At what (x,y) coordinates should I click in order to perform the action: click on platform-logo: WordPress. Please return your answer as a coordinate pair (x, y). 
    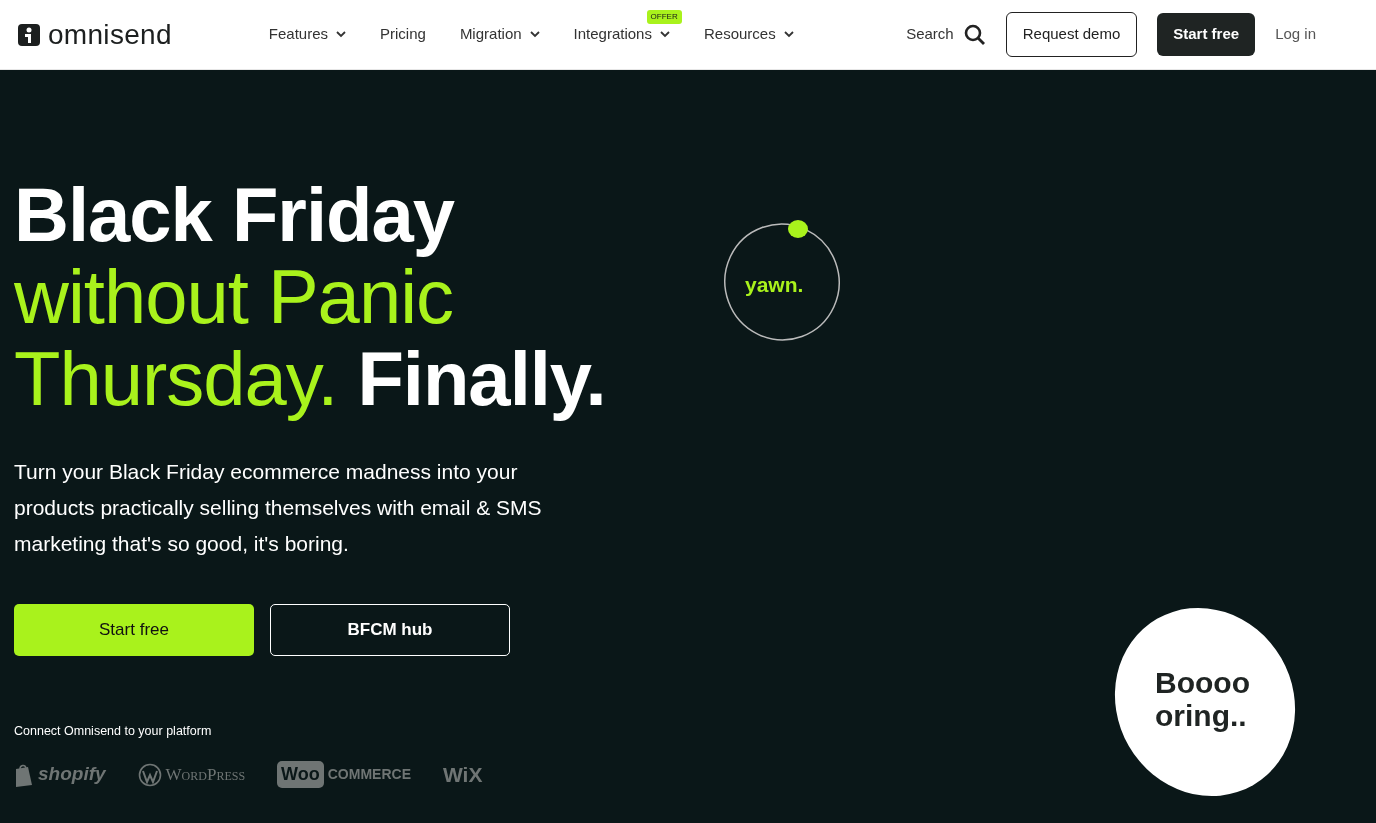
    Looking at the image, I should click on (191, 774).